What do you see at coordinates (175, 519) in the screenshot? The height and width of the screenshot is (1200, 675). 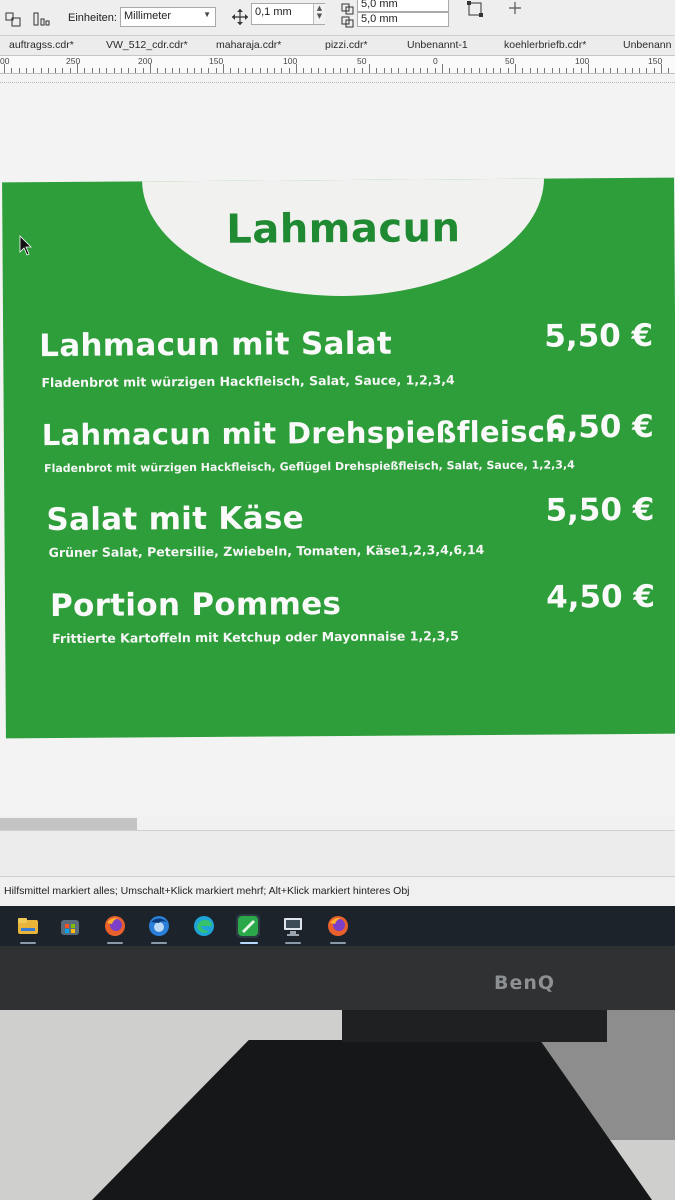 I see `menu-item-name: Salat mit Käse` at bounding box center [175, 519].